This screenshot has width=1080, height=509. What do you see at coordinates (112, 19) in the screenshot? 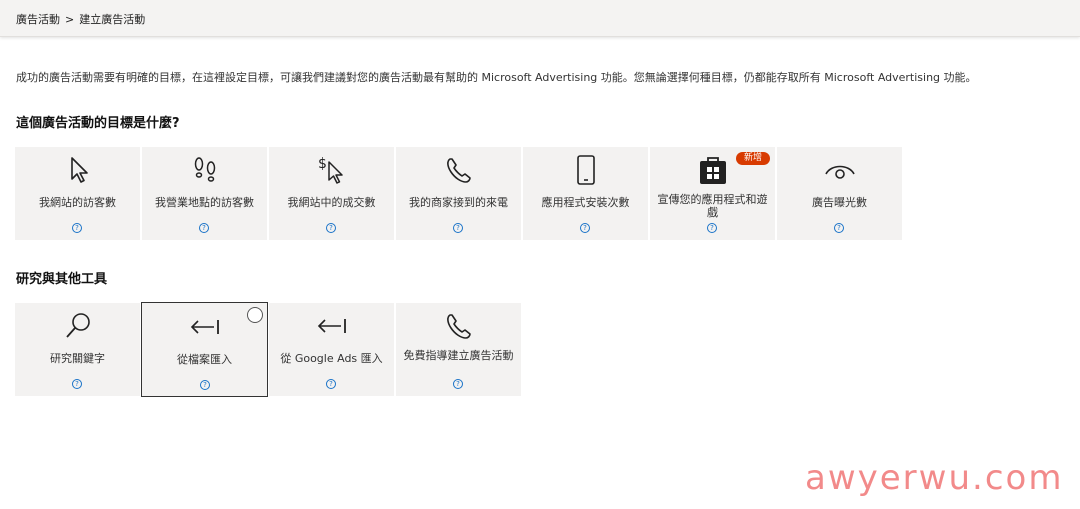
I see `breadcrumb-current: 建立廣告活動` at bounding box center [112, 19].